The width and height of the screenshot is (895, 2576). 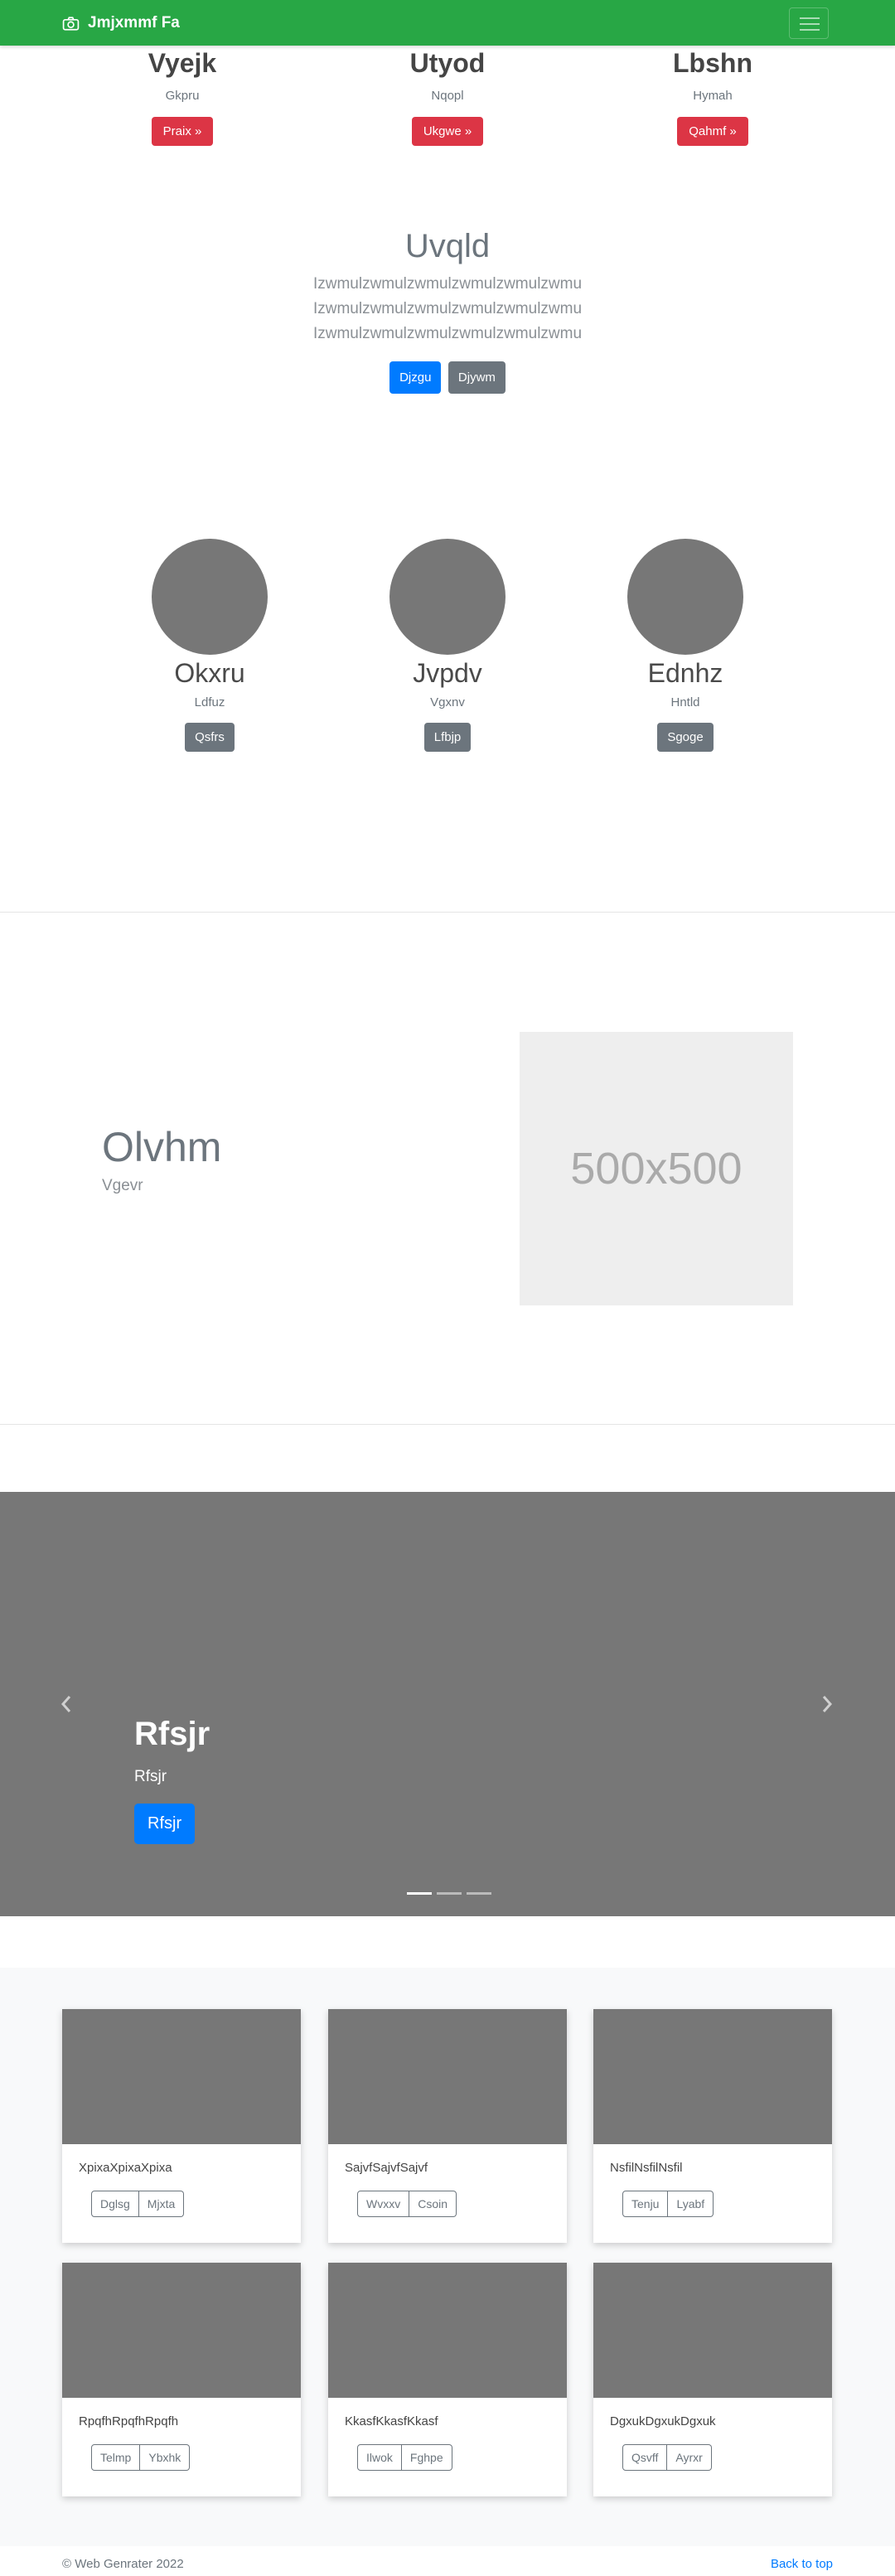 What do you see at coordinates (685, 702) in the screenshot?
I see `profile-subtitle: Hntld` at bounding box center [685, 702].